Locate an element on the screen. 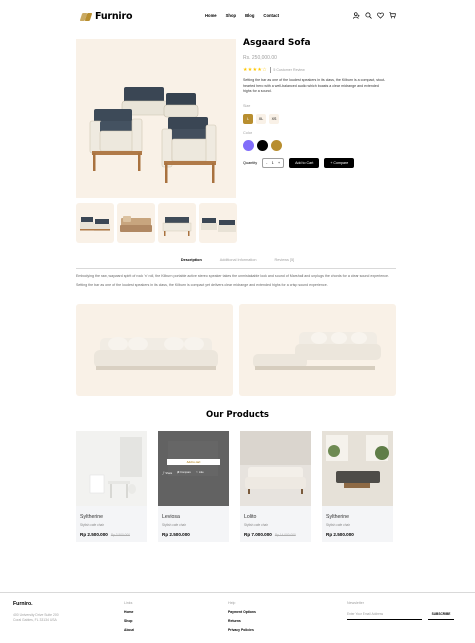 The width and height of the screenshot is (475, 643). footer-links-heading: Links is located at coordinates (128, 603).